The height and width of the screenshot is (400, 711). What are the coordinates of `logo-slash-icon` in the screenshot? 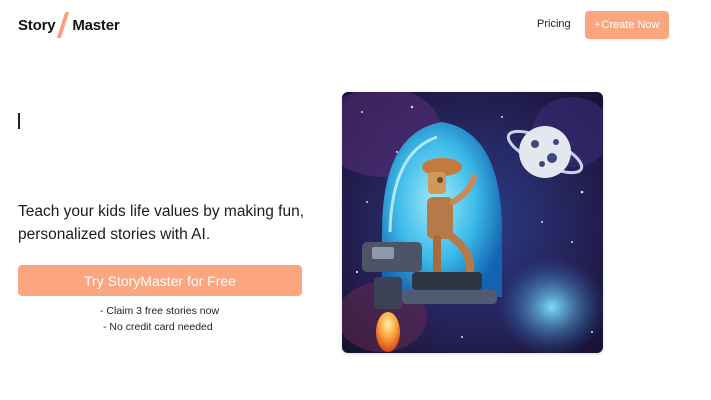 It's located at (63, 25).